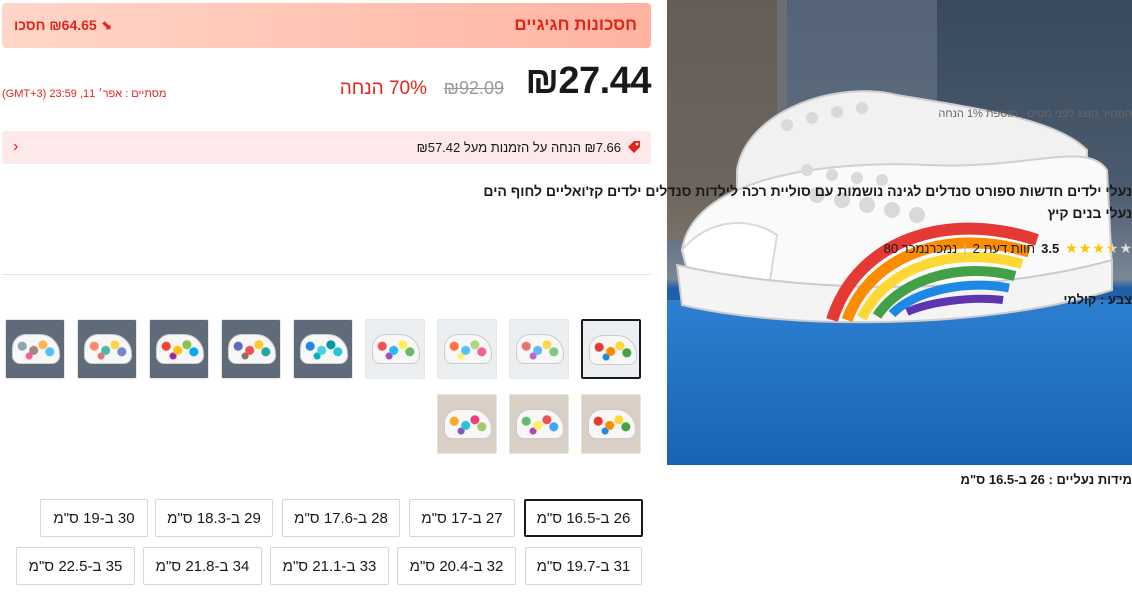 This screenshot has width=1132, height=608. I want to click on banner-title: חסכונות חגיגיים, so click(575, 24).